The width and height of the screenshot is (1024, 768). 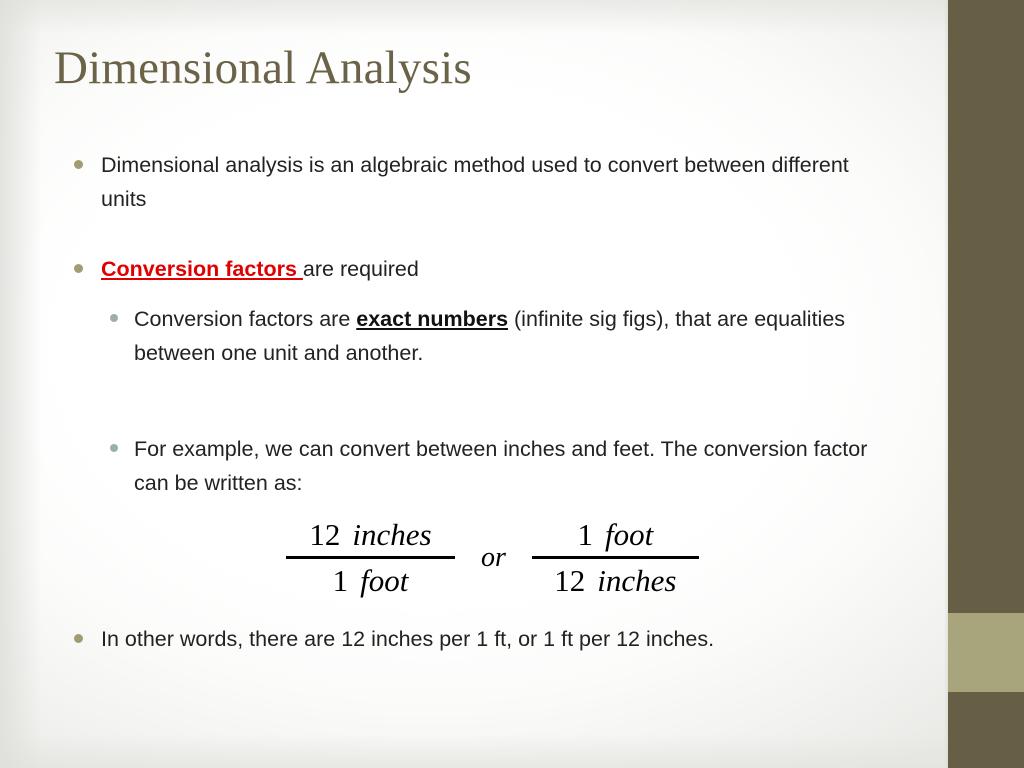 What do you see at coordinates (340, 580) in the screenshot?
I see `denominator-number: 1` at bounding box center [340, 580].